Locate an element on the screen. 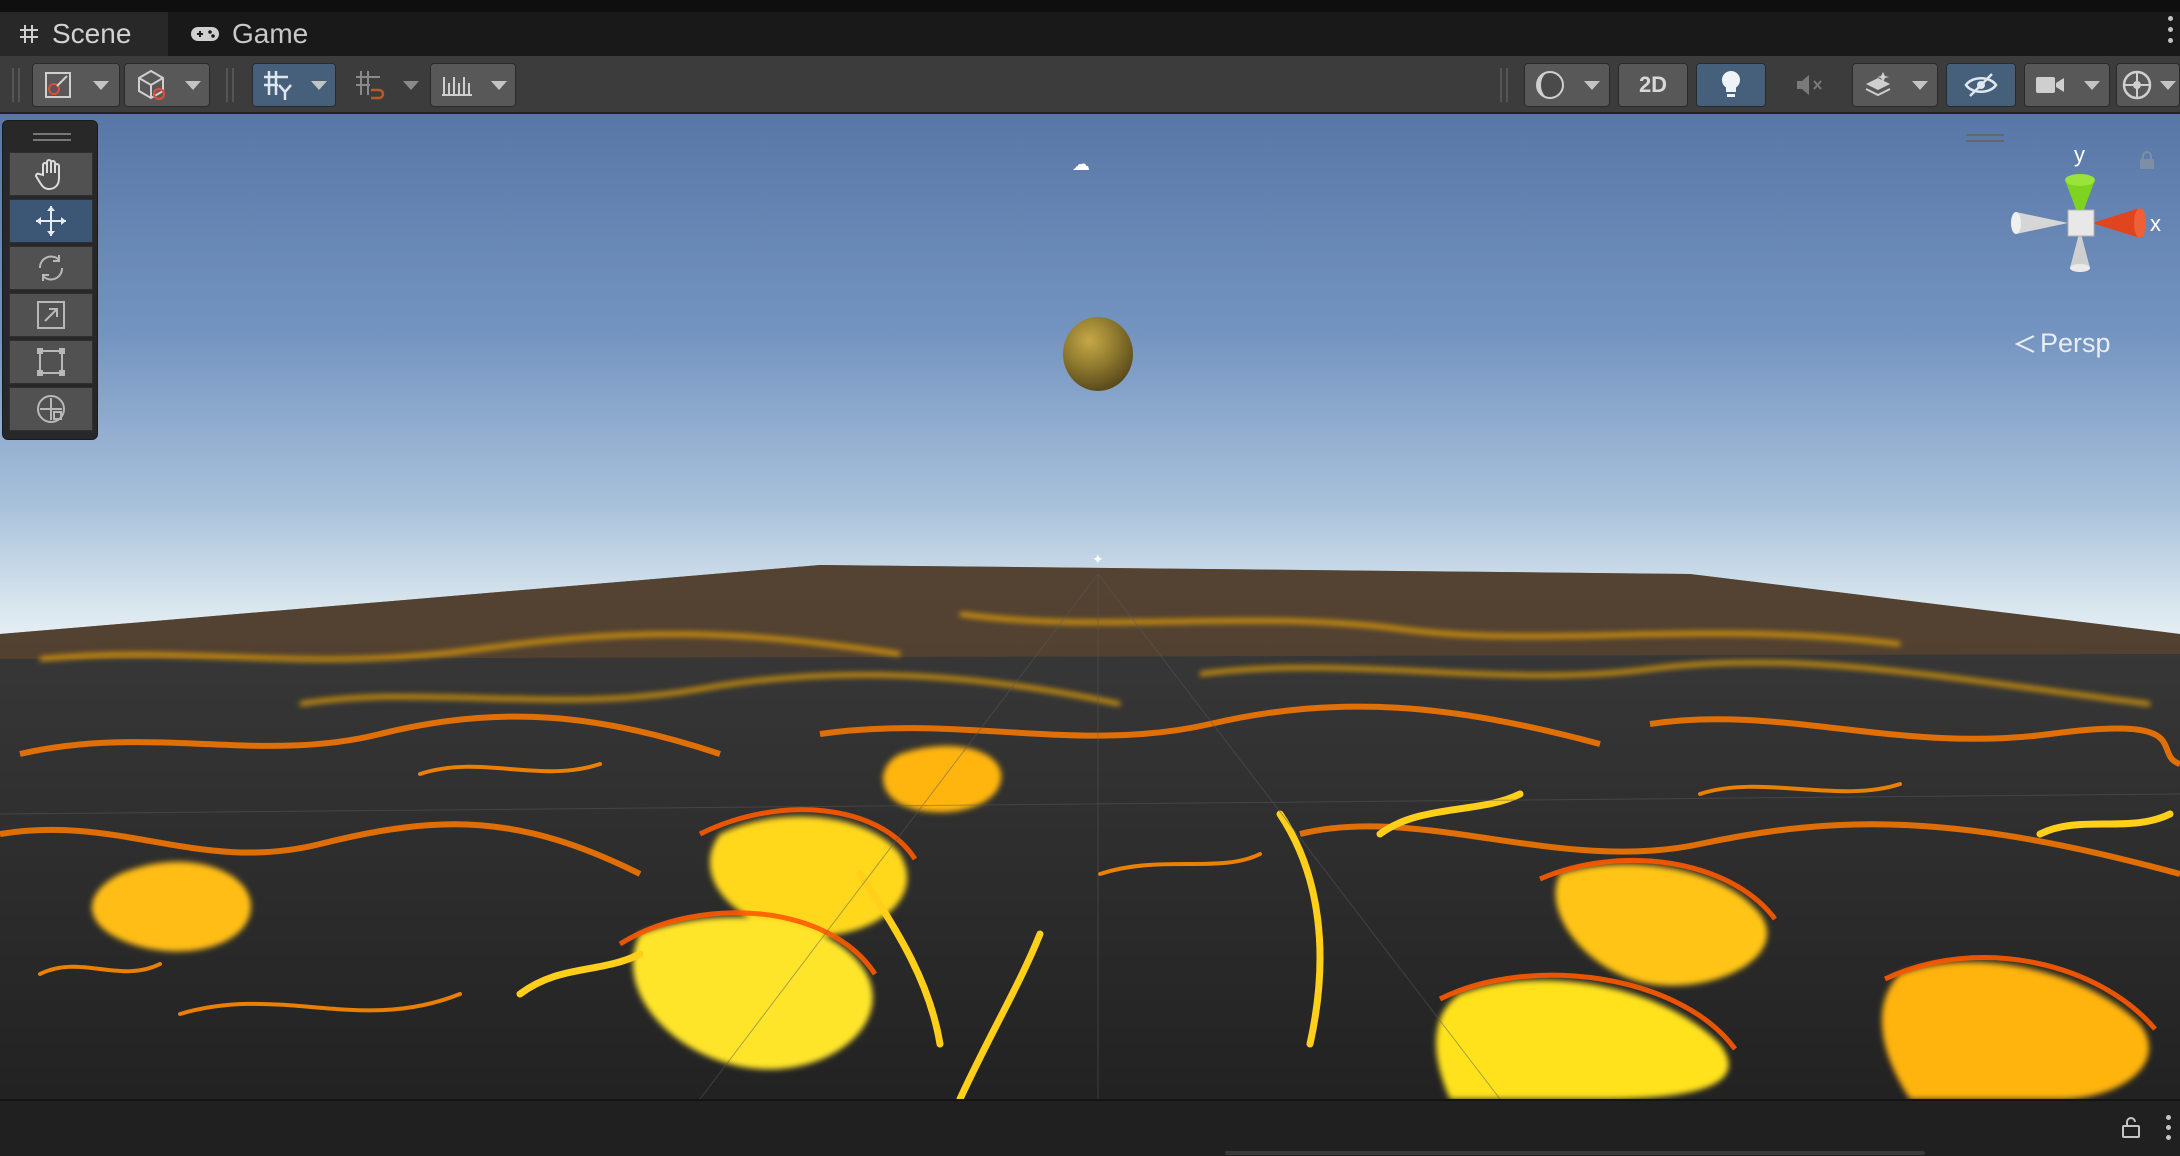 Image resolution: width=2180 pixels, height=1156 pixels. mode-2d-label: 2D is located at coordinates (1653, 84).